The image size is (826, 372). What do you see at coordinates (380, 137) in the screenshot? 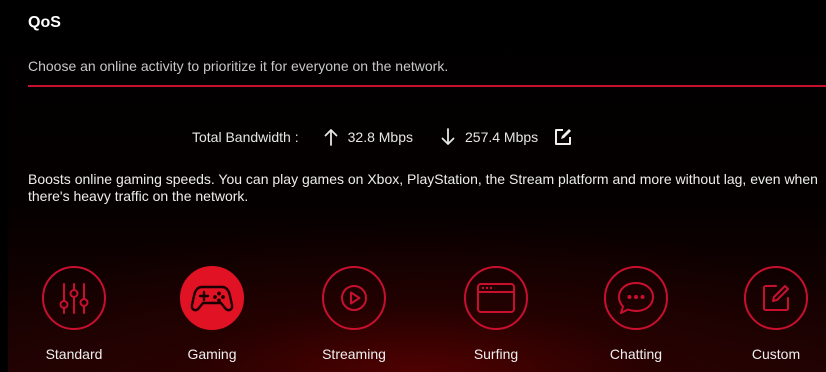
I see `upload-bandwidth-value: 32.8 Mbps` at bounding box center [380, 137].